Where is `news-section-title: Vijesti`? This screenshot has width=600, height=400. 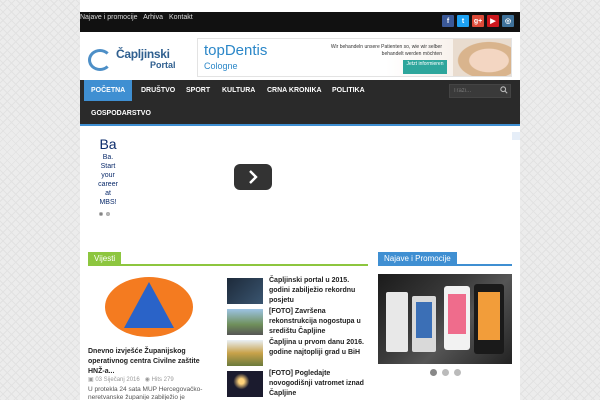 news-section-title: Vijesti is located at coordinates (105, 259).